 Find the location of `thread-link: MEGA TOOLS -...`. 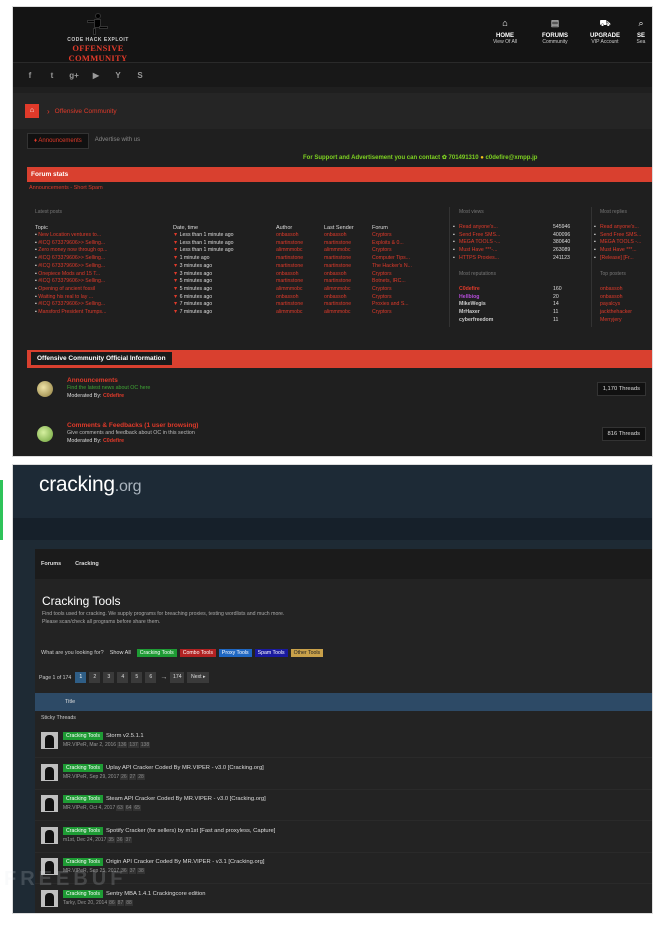

thread-link: MEGA TOOLS -... is located at coordinates (620, 242).